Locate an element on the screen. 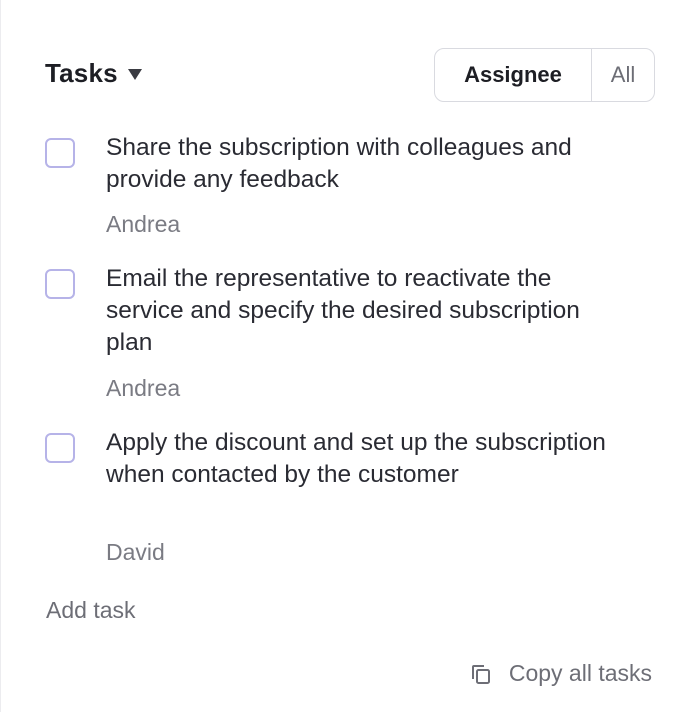 The width and height of the screenshot is (694, 712). add-task-button: Add task is located at coordinates (91, 610).